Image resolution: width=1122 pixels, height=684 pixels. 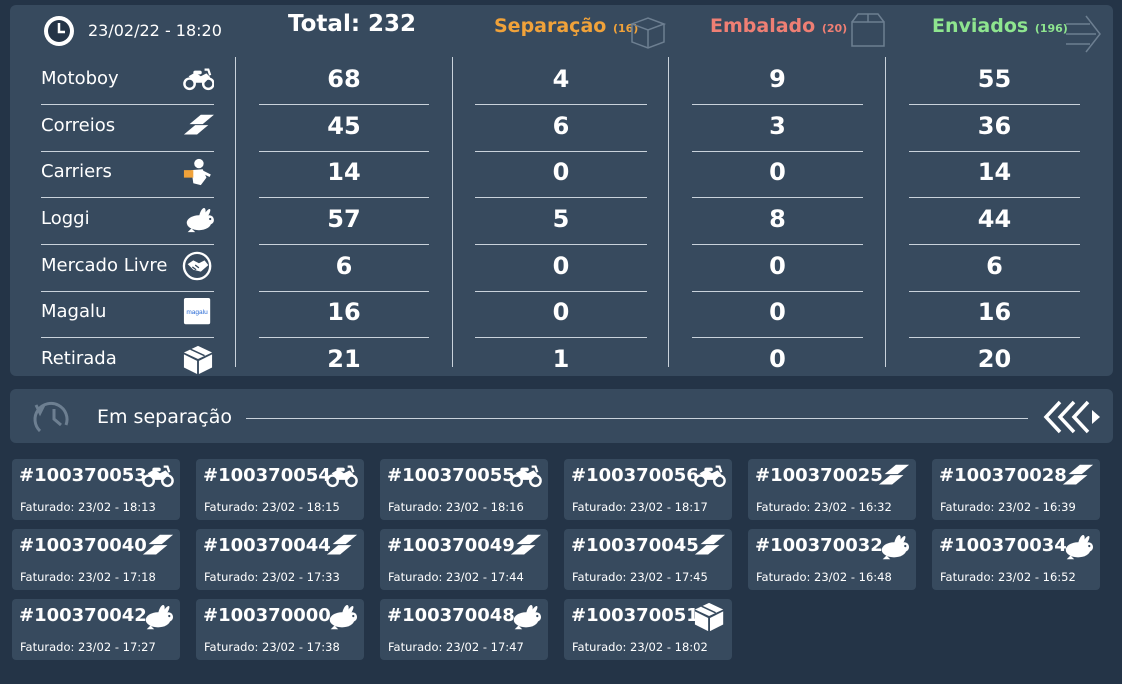 What do you see at coordinates (165, 417) in the screenshot?
I see `section-title: Em separação` at bounding box center [165, 417].